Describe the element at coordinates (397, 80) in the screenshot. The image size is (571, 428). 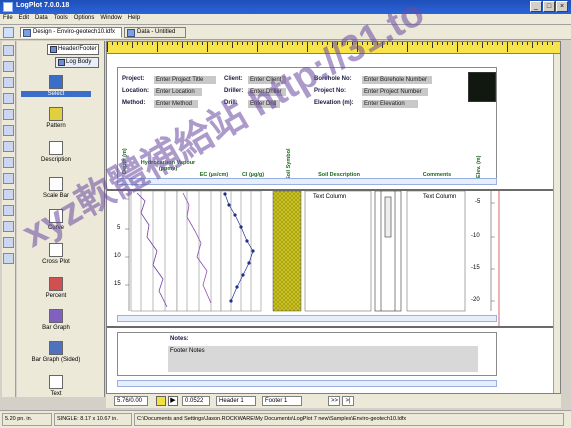
I see `borehole-field: Enter Borehole Number` at that location.